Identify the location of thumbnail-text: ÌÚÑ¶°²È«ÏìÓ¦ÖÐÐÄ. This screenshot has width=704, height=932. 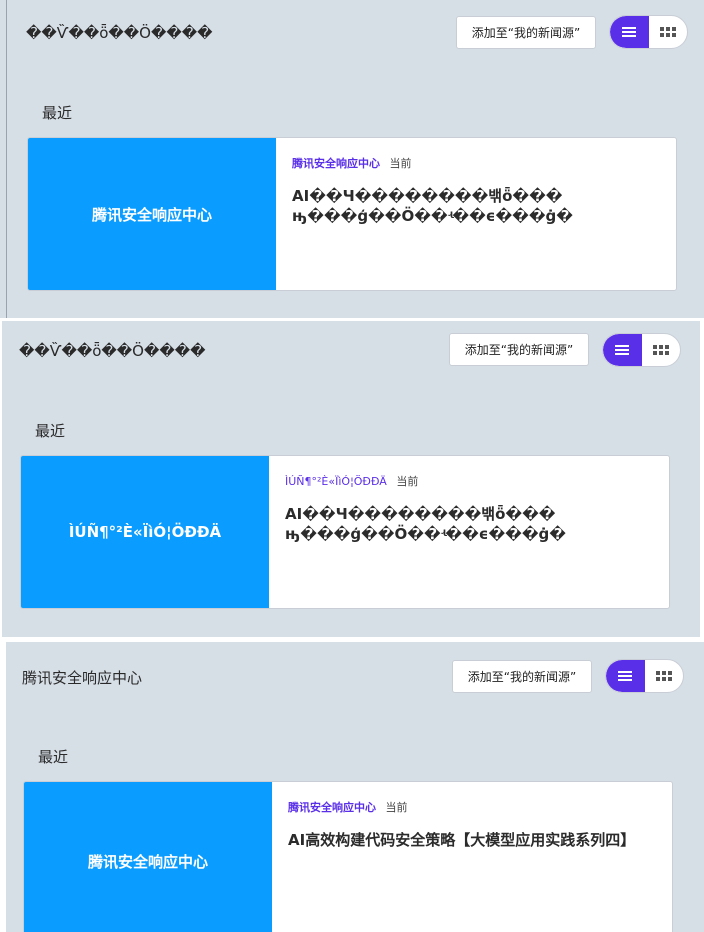
(145, 532).